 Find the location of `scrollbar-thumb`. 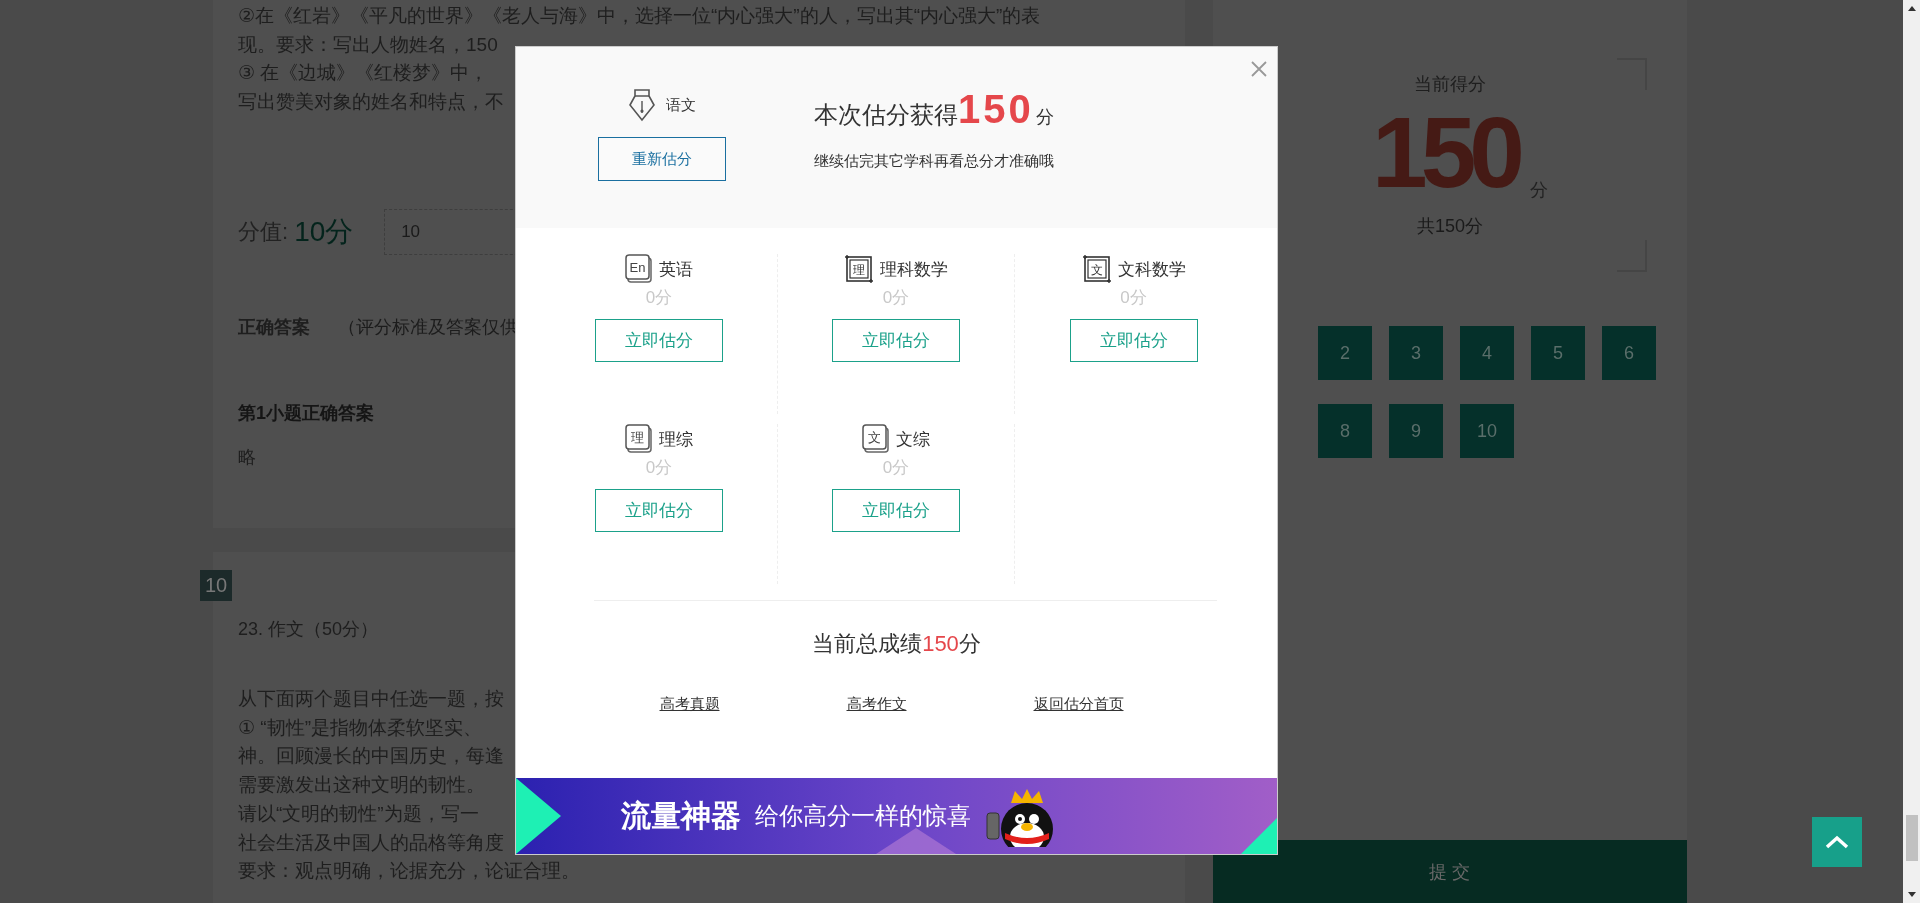

scrollbar-thumb is located at coordinates (1911, 838).